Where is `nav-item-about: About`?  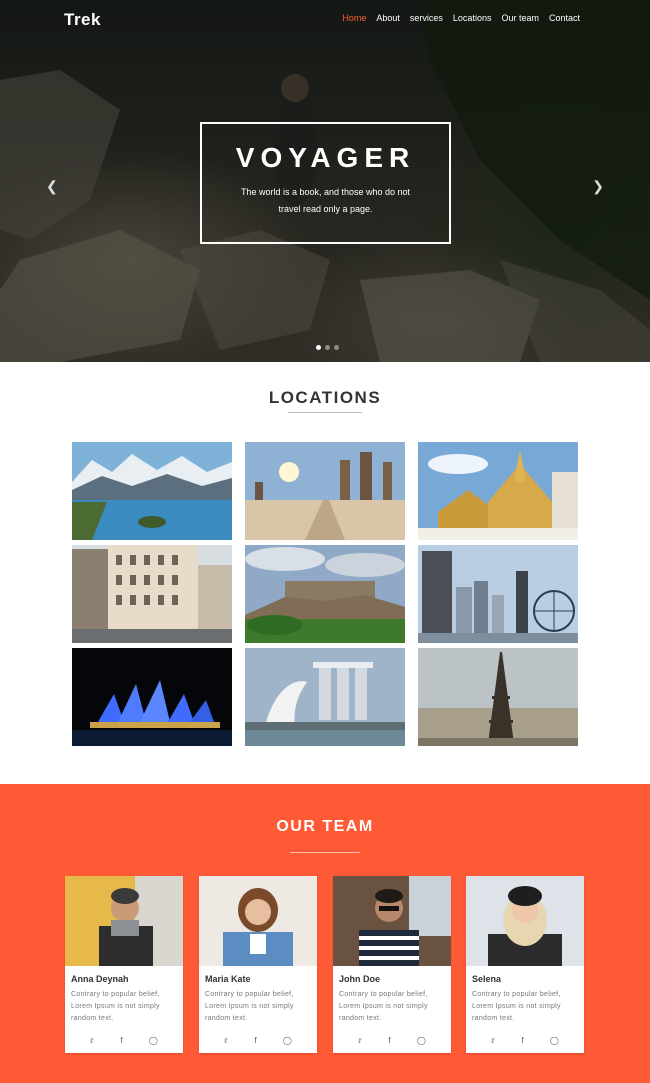 nav-item-about: About is located at coordinates (388, 18).